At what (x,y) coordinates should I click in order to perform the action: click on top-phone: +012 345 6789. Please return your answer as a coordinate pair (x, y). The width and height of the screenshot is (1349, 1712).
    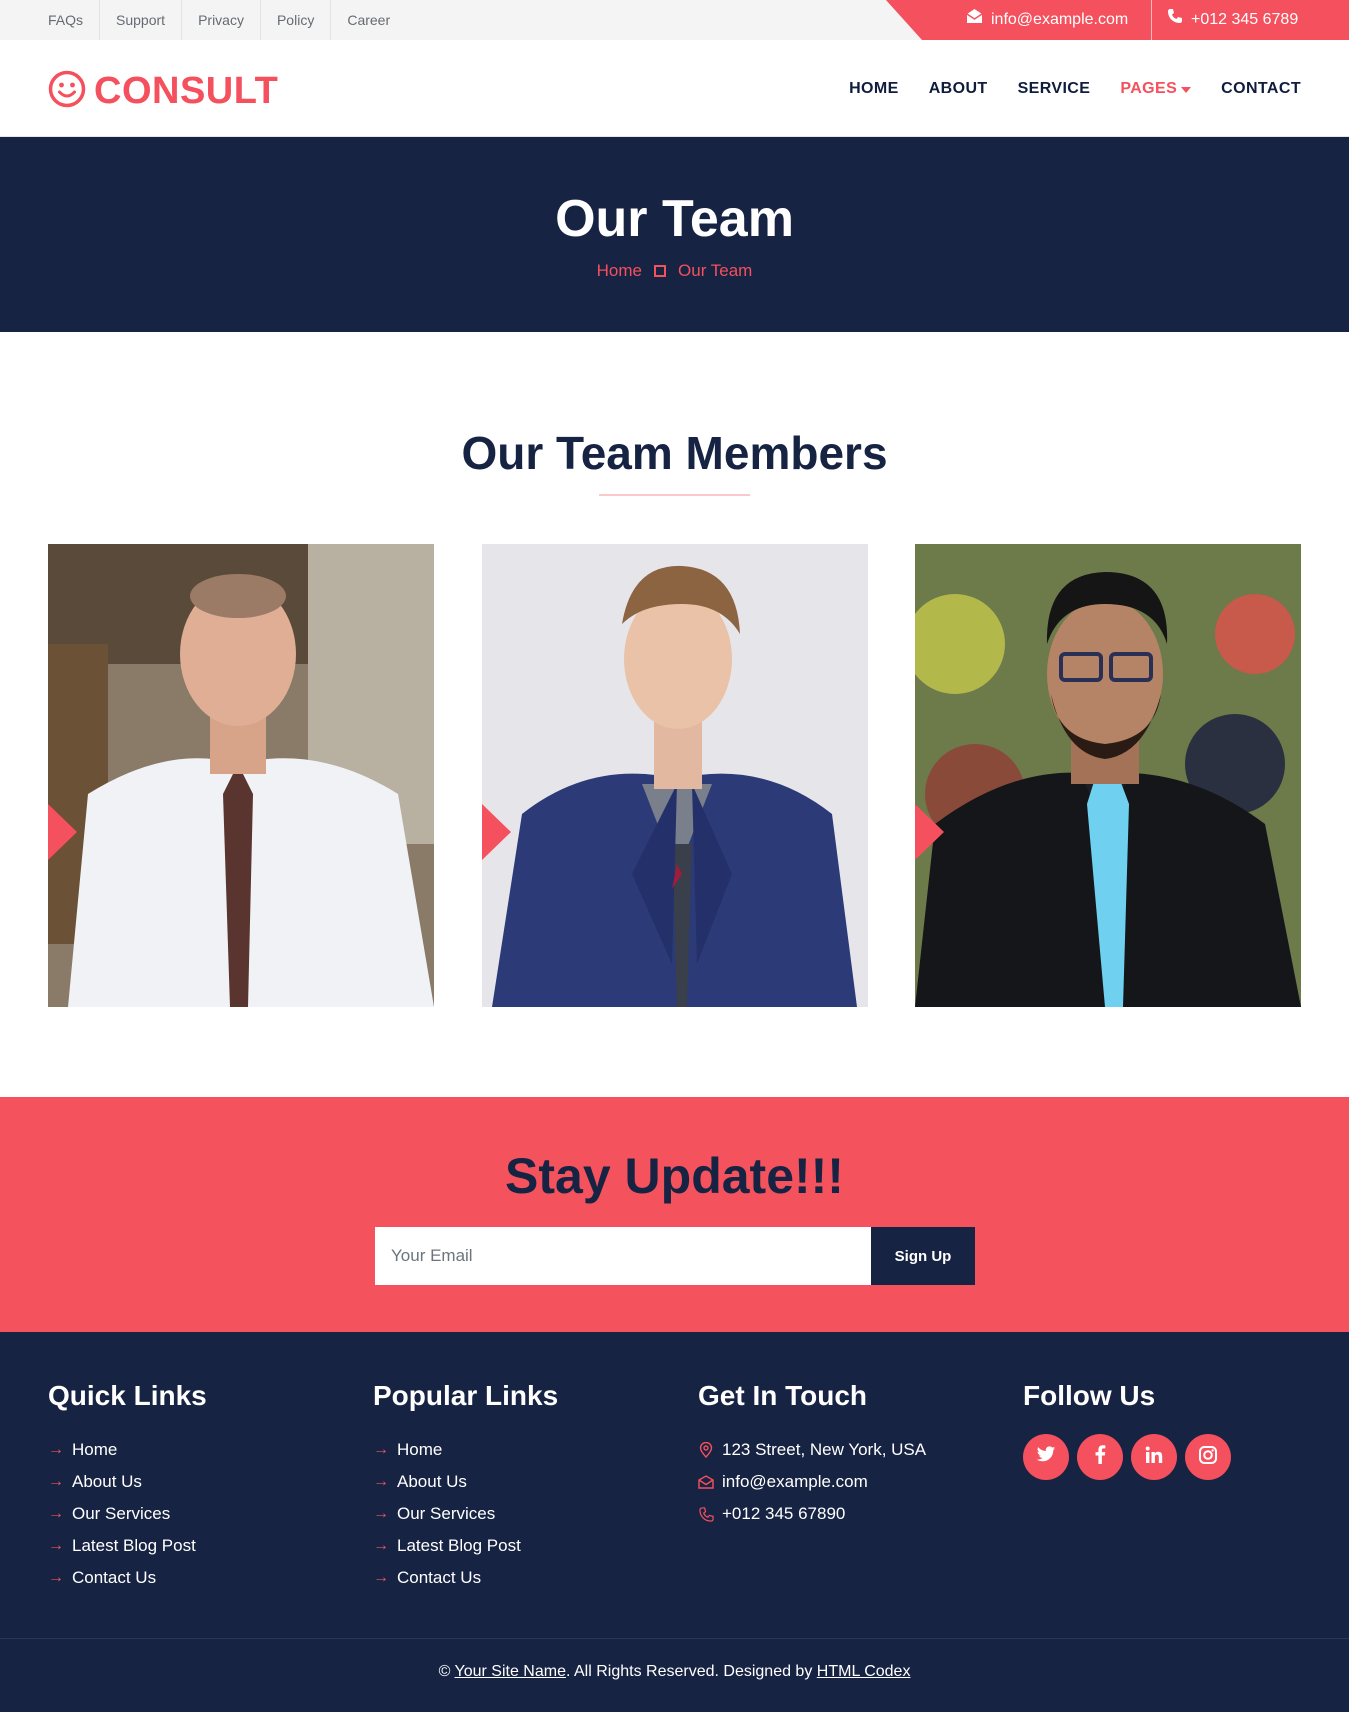
    Looking at the image, I should click on (1232, 20).